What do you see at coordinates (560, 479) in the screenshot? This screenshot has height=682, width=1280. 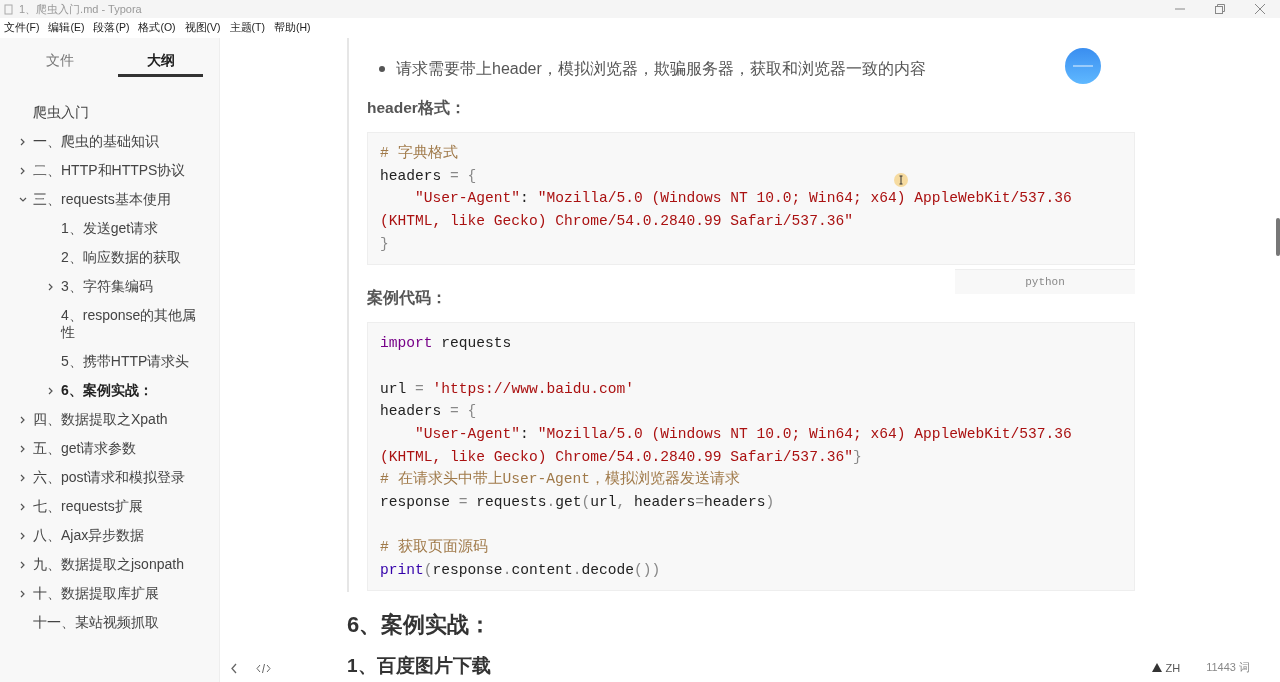 I see `code-line: # 在请求头中带上User-Agent，模拟浏览器发送请求` at bounding box center [560, 479].